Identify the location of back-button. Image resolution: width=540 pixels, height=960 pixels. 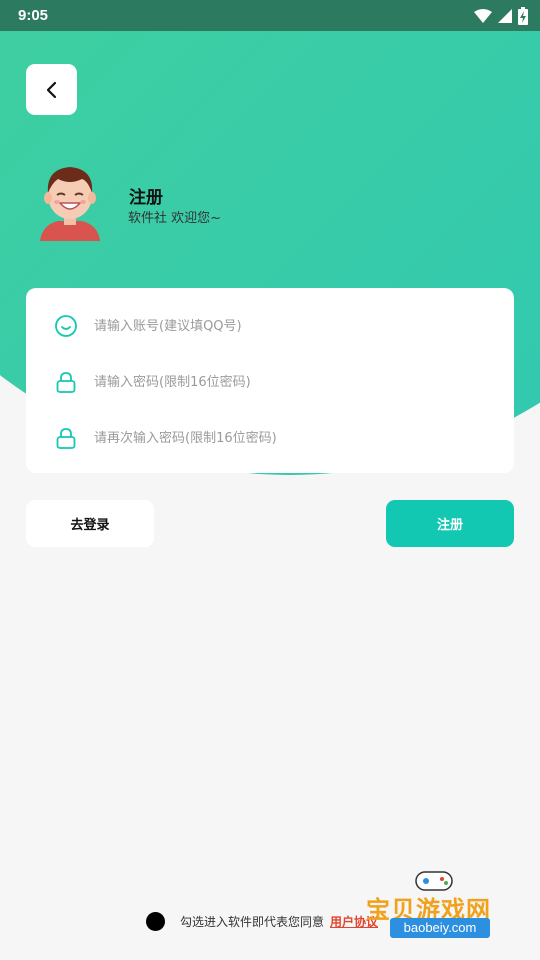
(51, 89).